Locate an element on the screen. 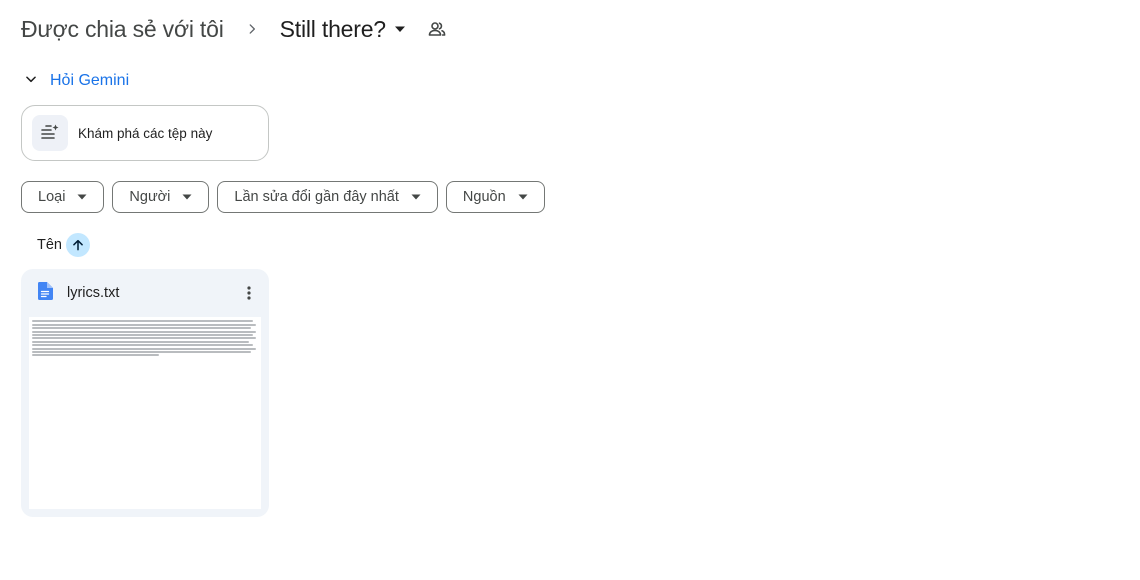  sort-direction-button is located at coordinates (78, 245).